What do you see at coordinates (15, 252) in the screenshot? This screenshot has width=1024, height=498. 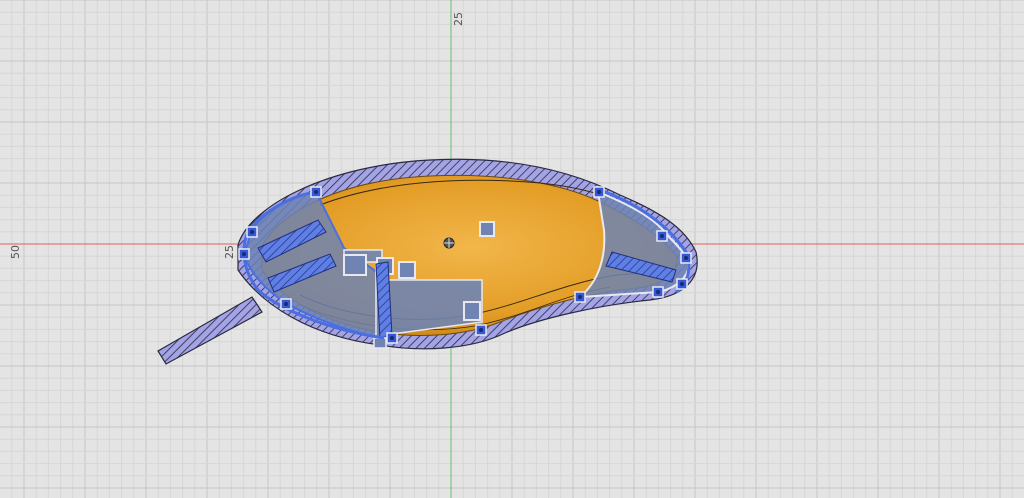 I see `axis-label-left: 50` at bounding box center [15, 252].